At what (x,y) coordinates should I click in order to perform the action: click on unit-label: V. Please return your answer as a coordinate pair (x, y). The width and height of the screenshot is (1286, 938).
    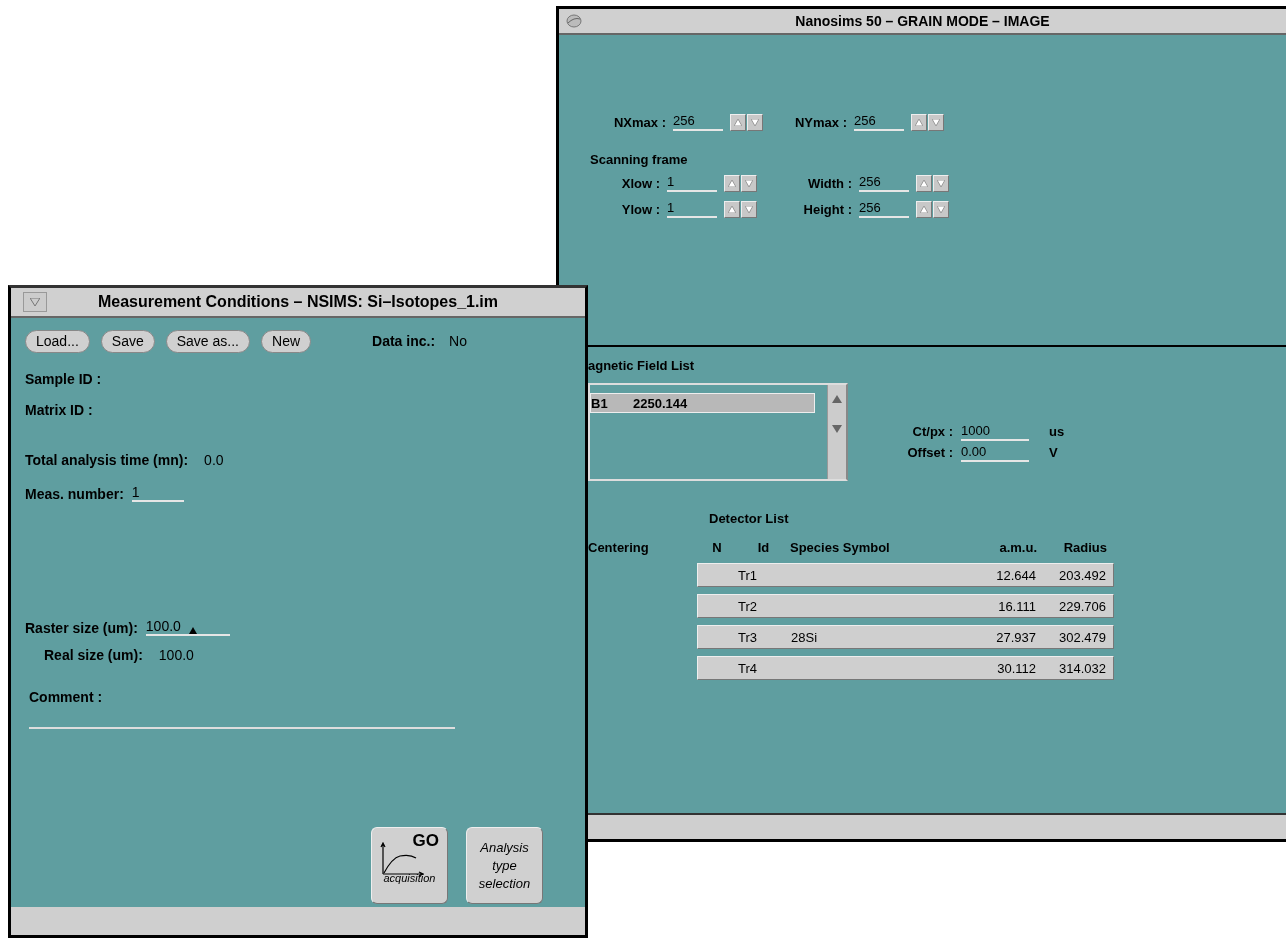
    Looking at the image, I should click on (1053, 452).